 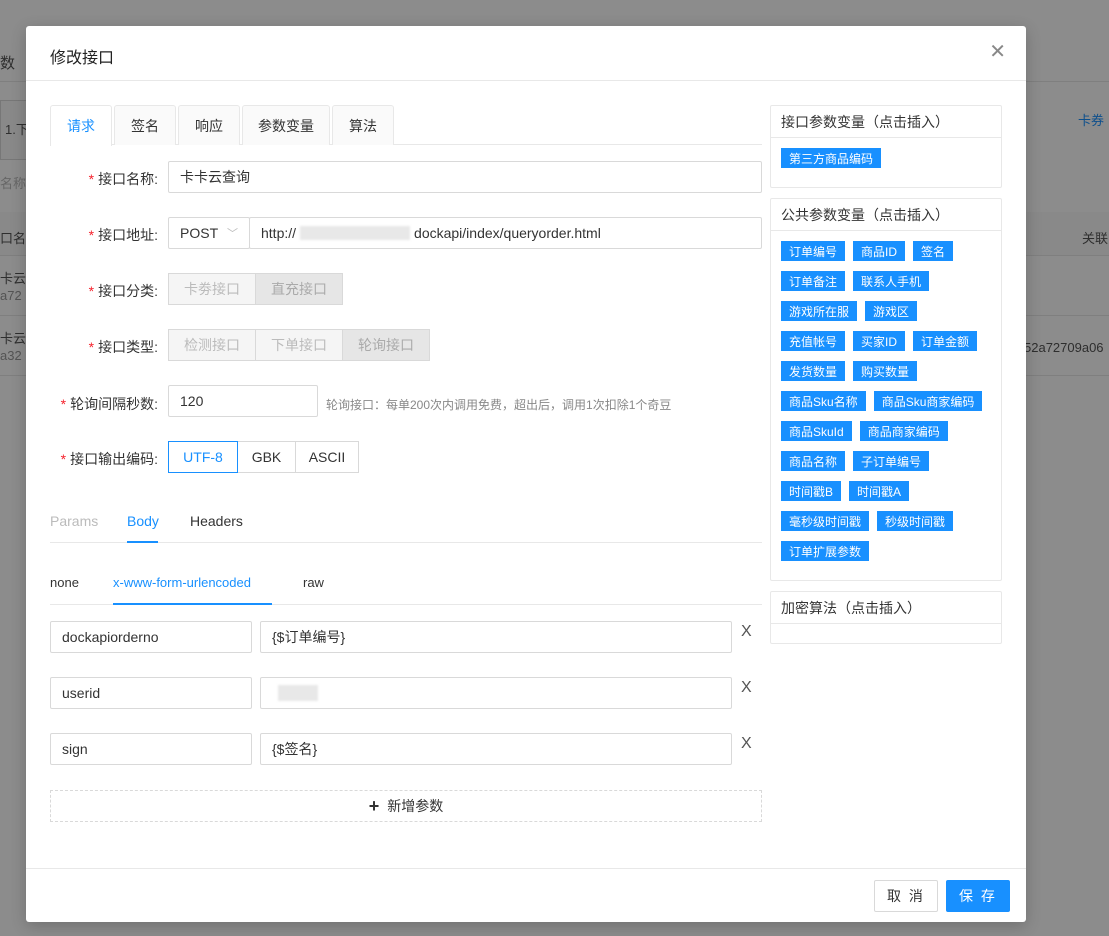 What do you see at coordinates (192, 604) in the screenshot?
I see `active-body-type-indicator` at bounding box center [192, 604].